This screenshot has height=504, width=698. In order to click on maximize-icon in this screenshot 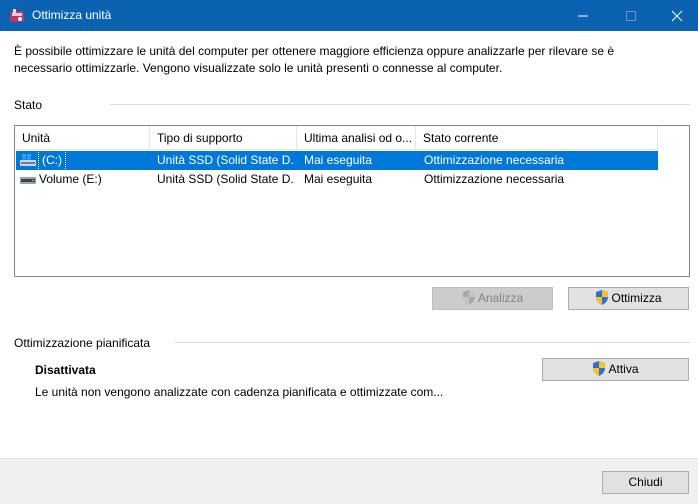, I will do `click(631, 16)`.